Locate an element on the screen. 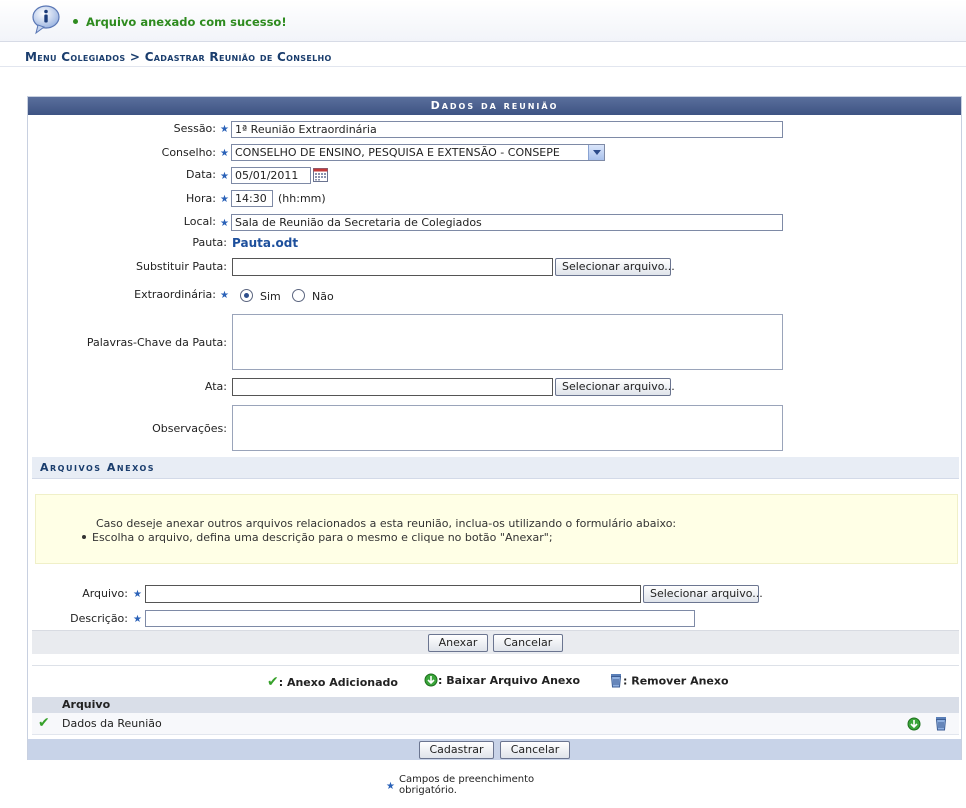  success-message: Arquivo anexado com sucesso! is located at coordinates (180, 22).